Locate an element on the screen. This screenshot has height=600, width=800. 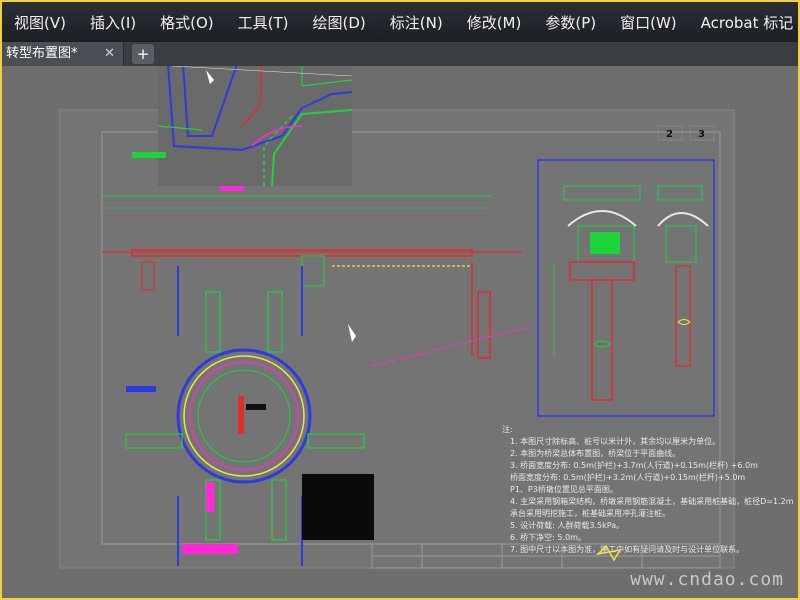
close-icon: ✕ is located at coordinates (109, 54).